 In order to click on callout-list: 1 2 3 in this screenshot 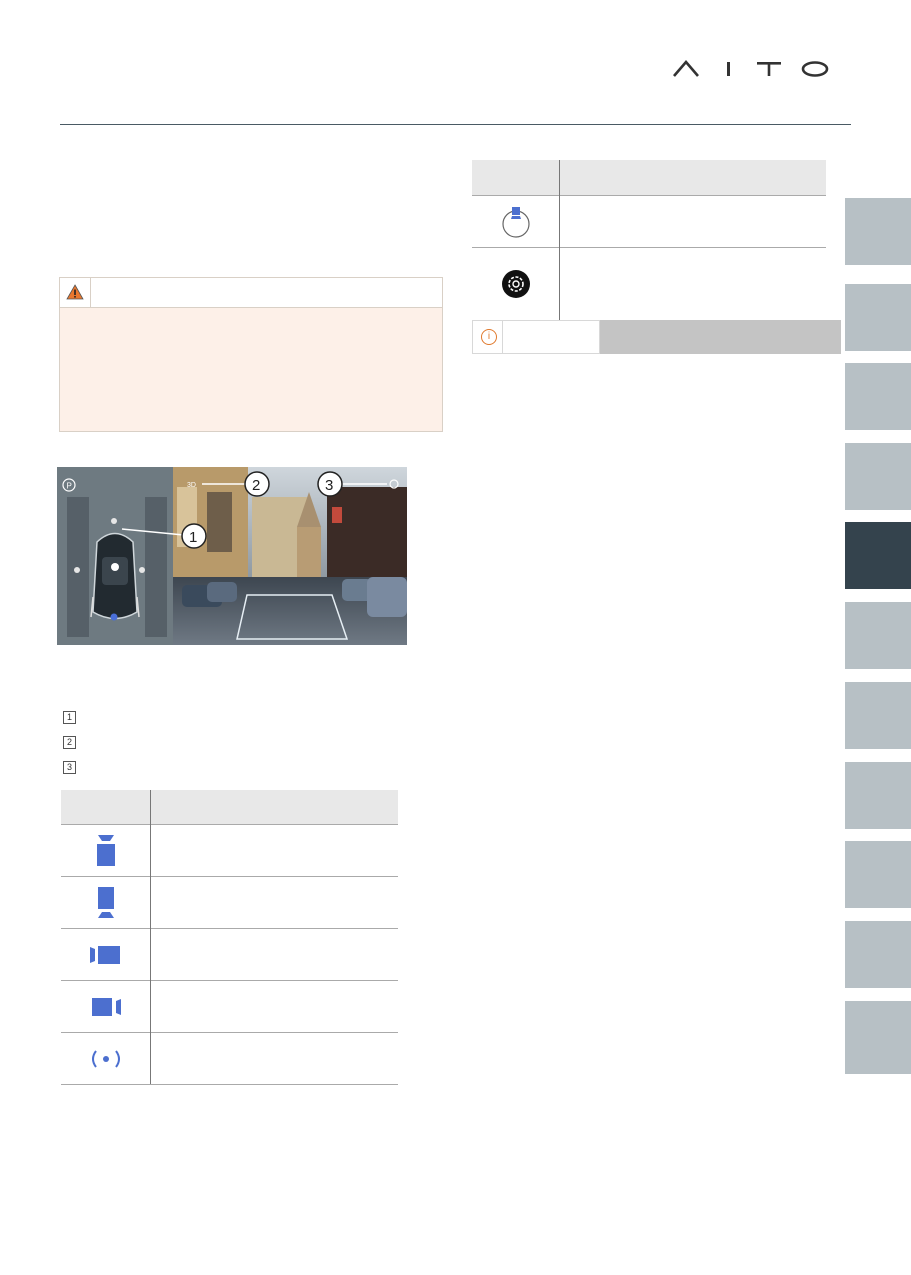, I will do `click(69, 748)`.